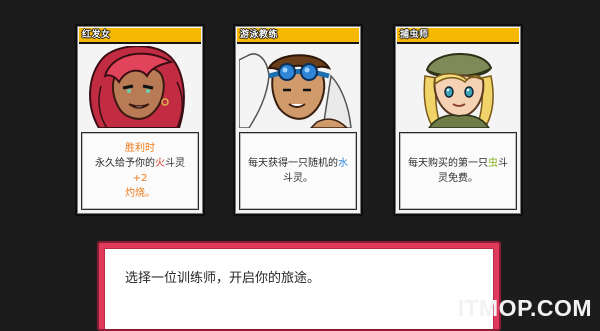 This screenshot has width=600, height=331. I want to click on desc-text-part: 每天购买的第一只, so click(448, 163).